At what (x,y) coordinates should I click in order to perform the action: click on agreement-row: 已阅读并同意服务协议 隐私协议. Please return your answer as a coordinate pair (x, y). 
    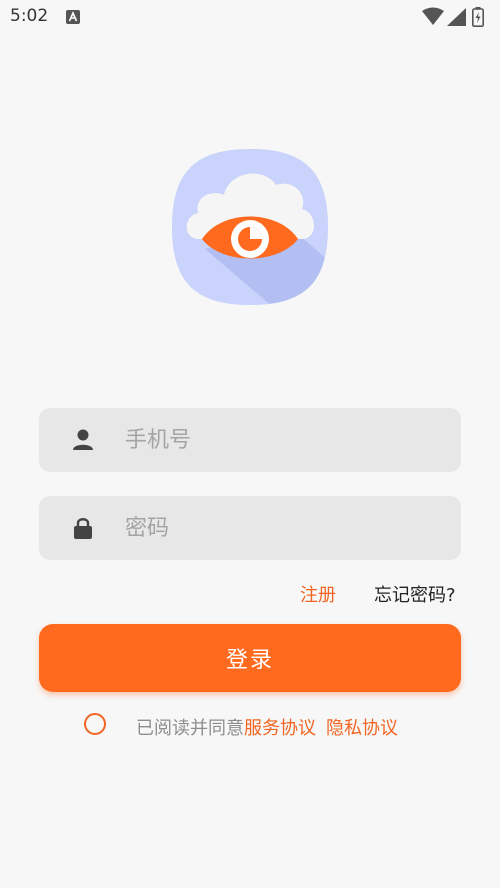
    Looking at the image, I should click on (264, 726).